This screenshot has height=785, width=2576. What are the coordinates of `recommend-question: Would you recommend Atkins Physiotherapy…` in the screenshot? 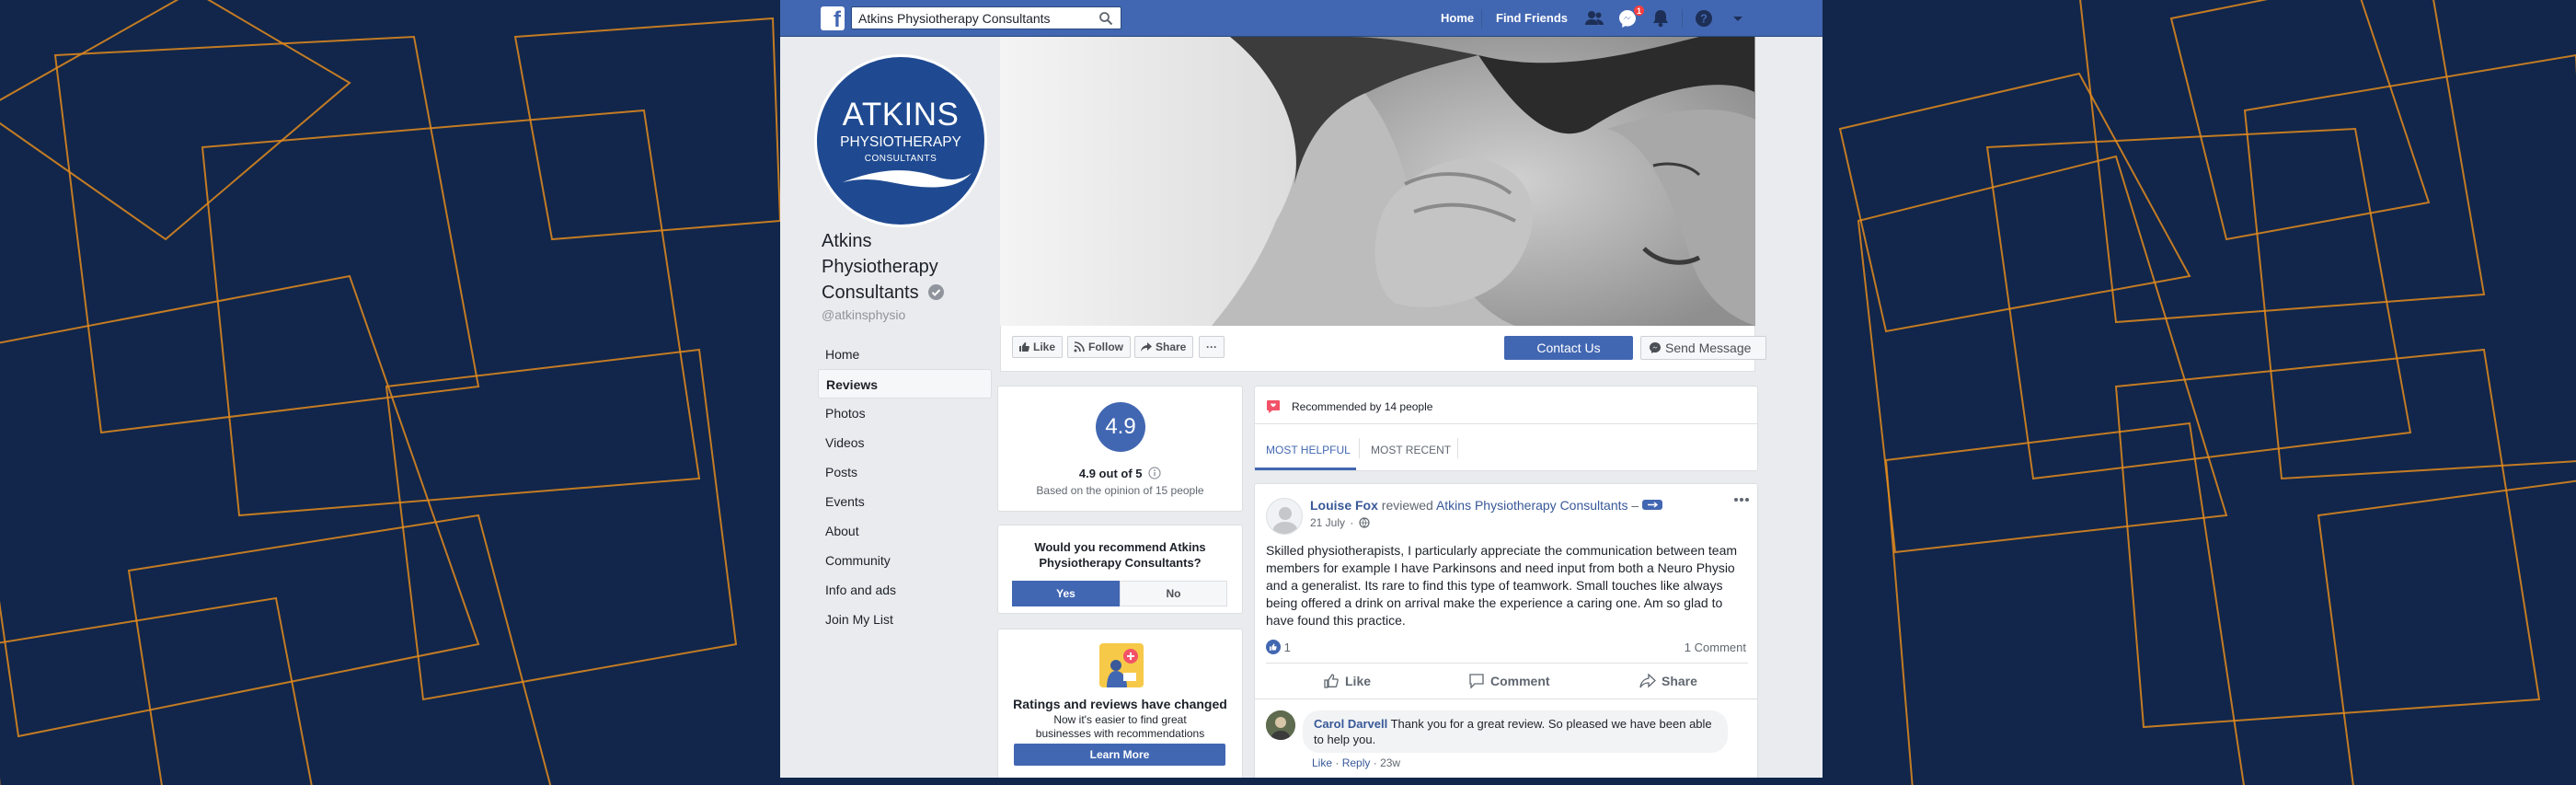 It's located at (1120, 555).